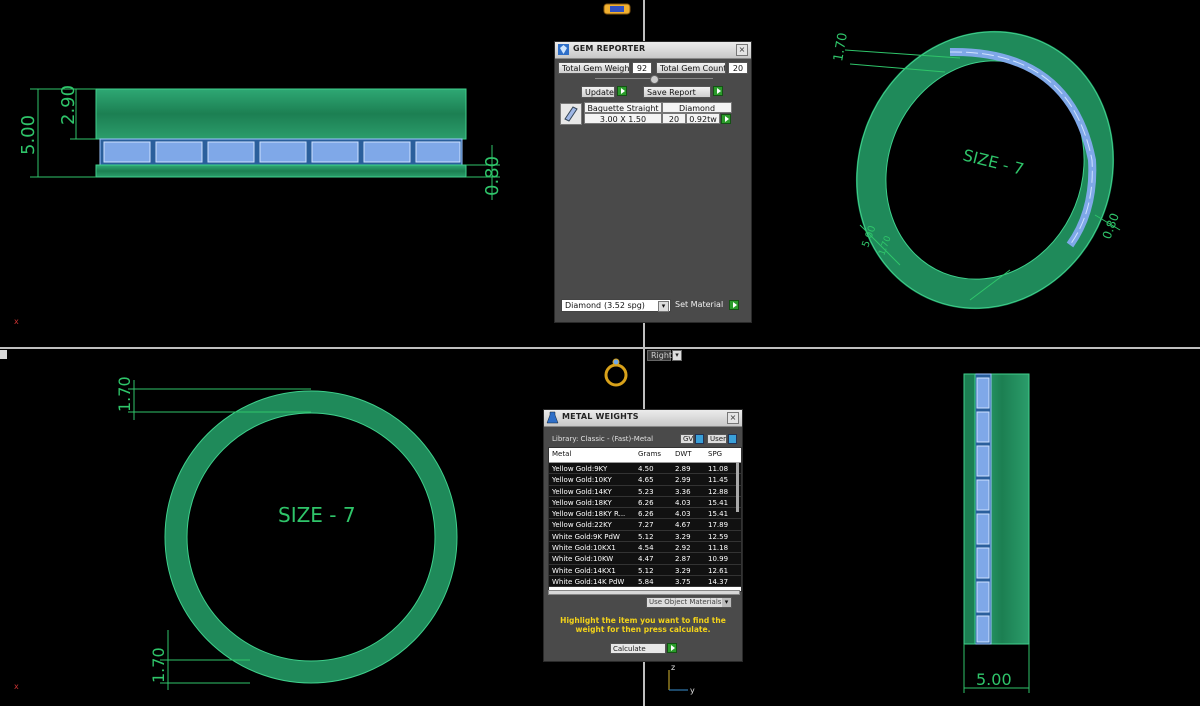  I want to click on table-cell: White Gold:9K PdW, so click(586, 536).